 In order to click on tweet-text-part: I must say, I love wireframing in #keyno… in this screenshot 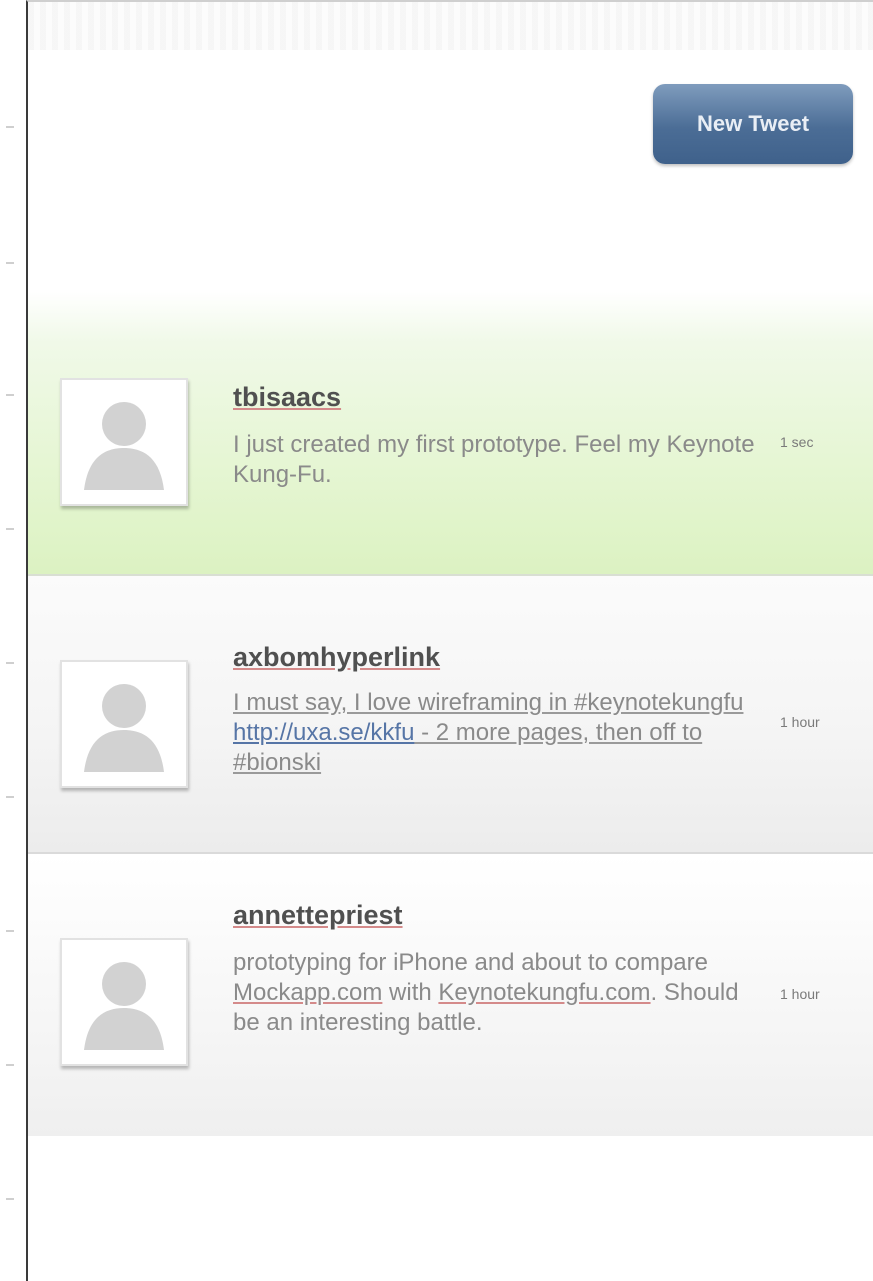, I will do `click(488, 702)`.